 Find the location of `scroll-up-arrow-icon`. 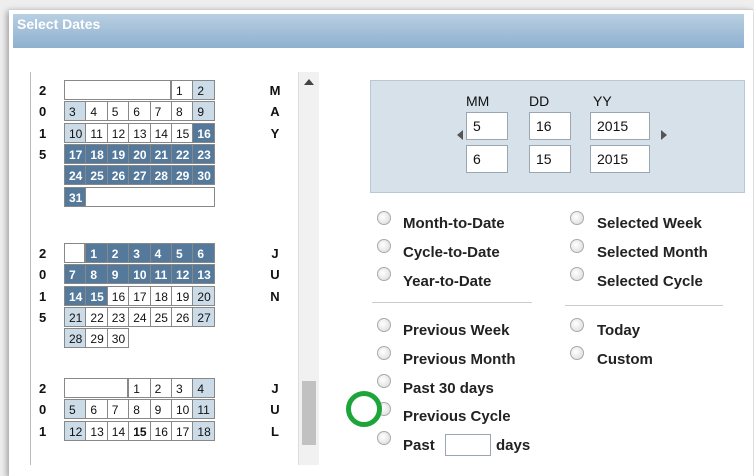

scroll-up-arrow-icon is located at coordinates (309, 82).